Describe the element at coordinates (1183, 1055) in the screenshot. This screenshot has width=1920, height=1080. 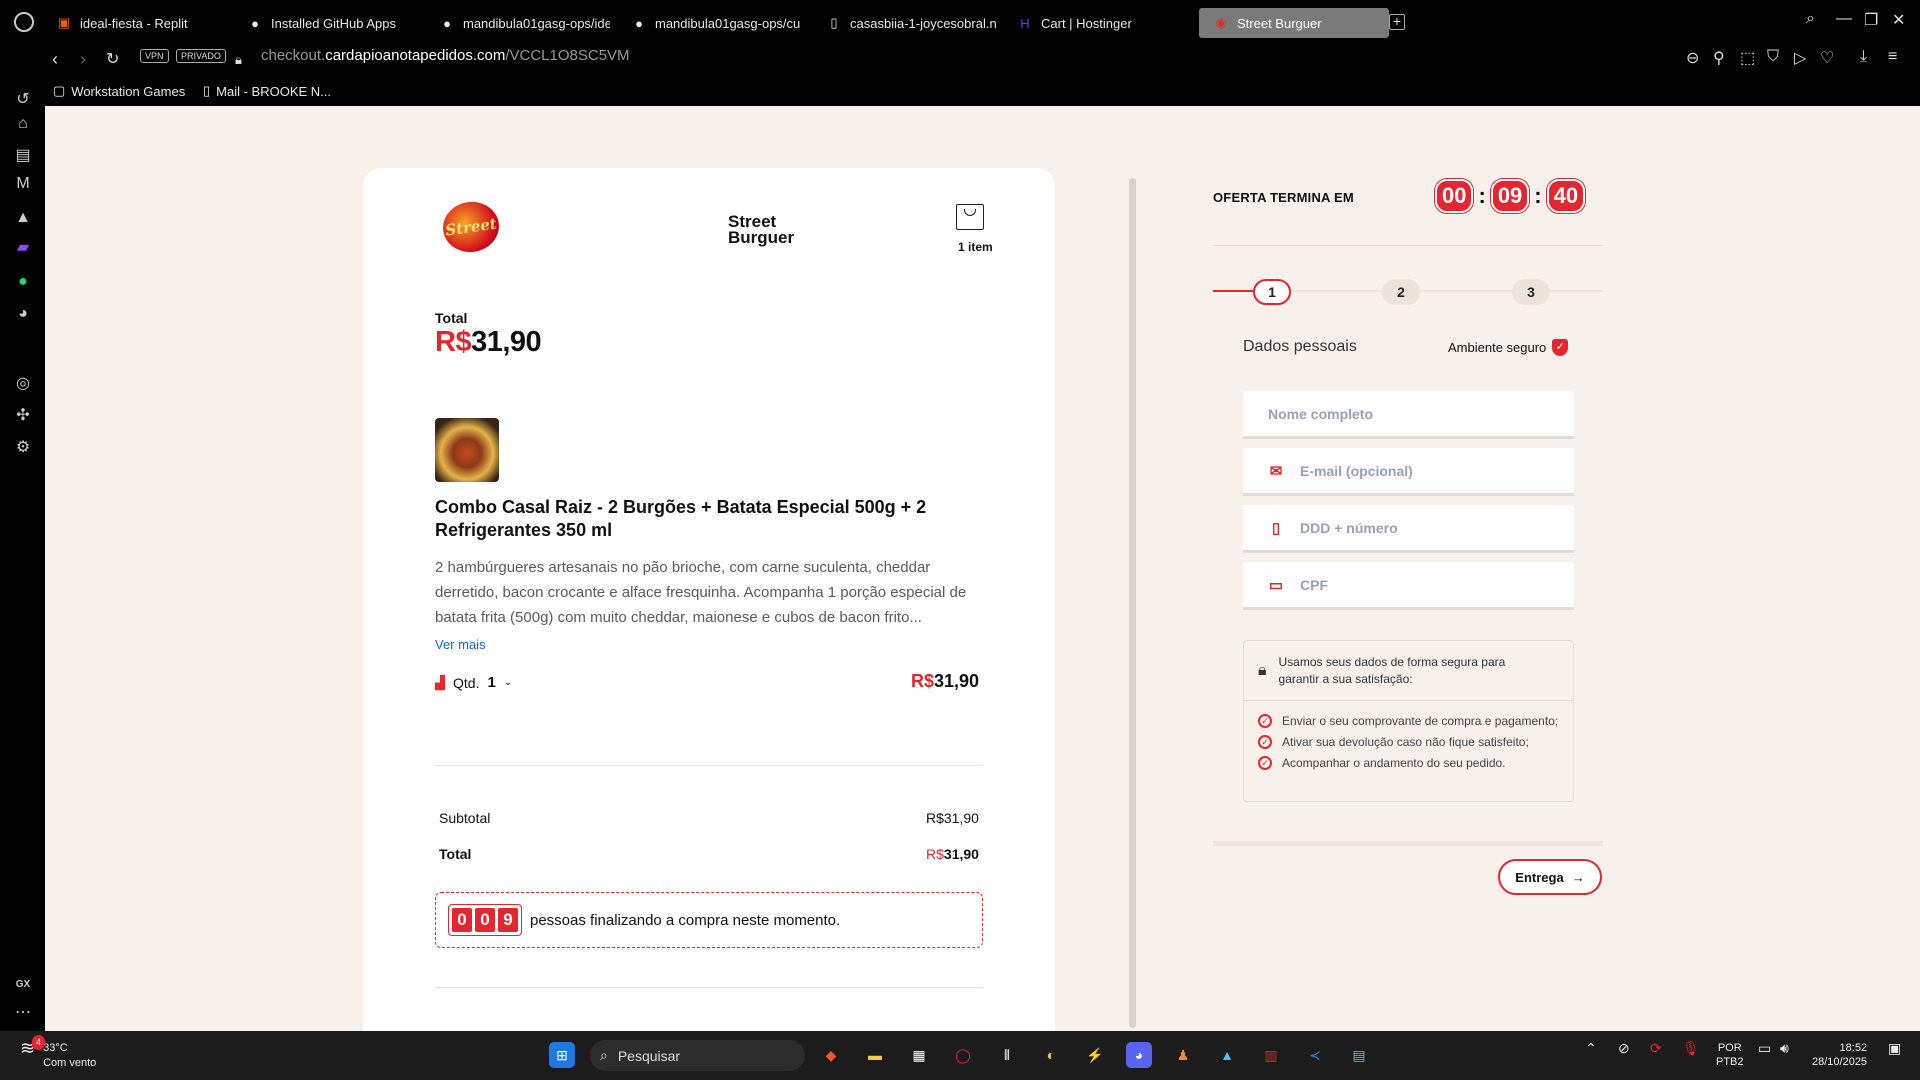
I see `microphone-app-icon: ♟` at that location.